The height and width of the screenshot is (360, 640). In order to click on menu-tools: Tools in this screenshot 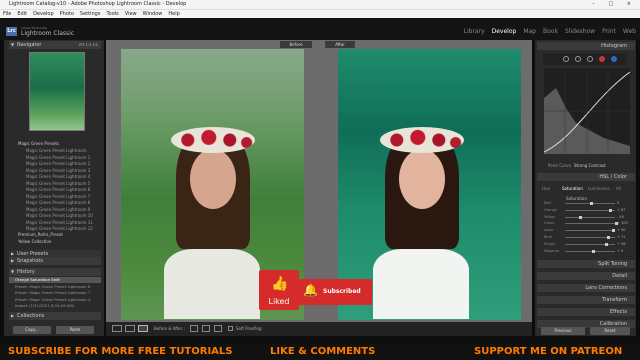, I will do `click(112, 14)`.